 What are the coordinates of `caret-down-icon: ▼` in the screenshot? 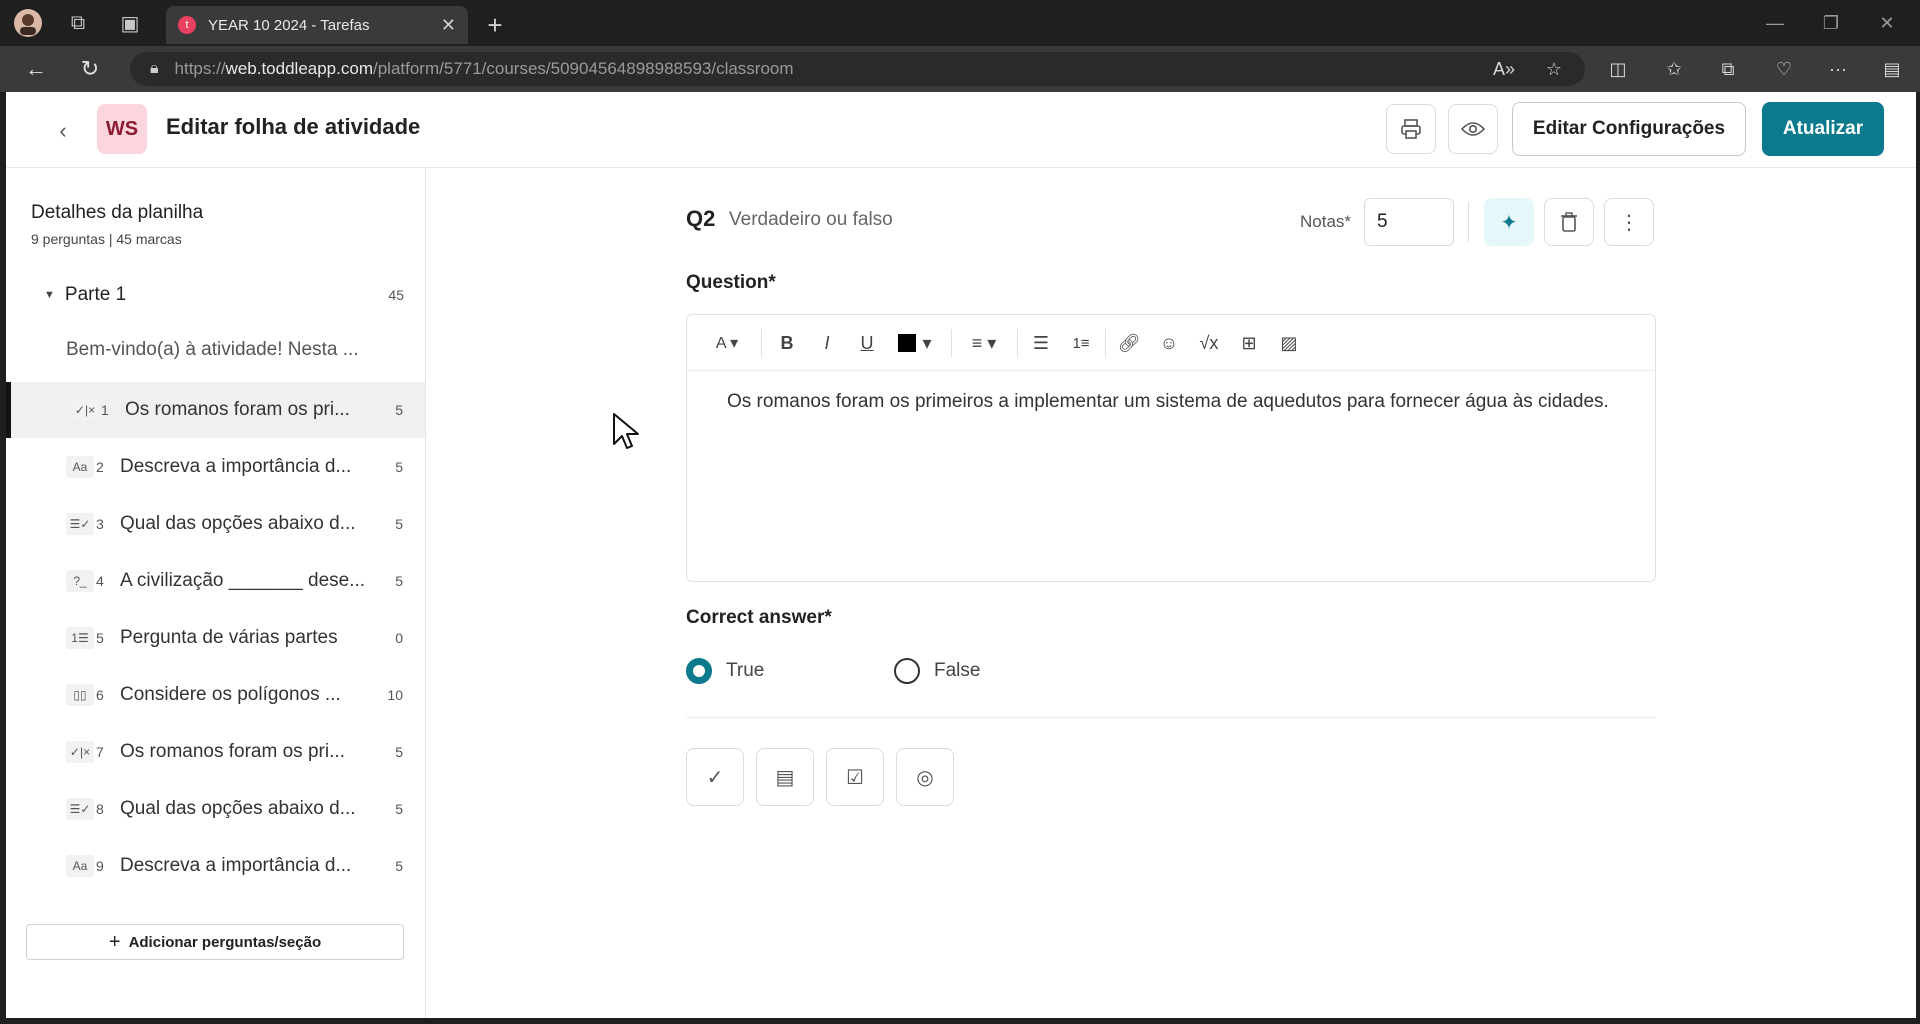 It's located at (49, 295).